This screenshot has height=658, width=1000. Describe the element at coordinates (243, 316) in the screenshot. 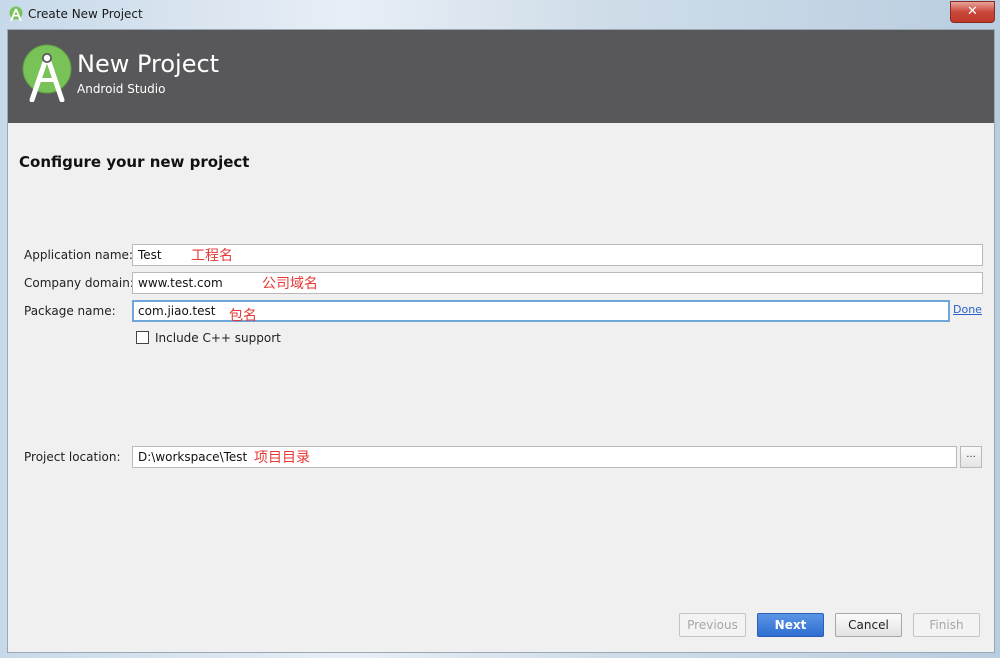

I see `package-name-annotation: 包名` at that location.